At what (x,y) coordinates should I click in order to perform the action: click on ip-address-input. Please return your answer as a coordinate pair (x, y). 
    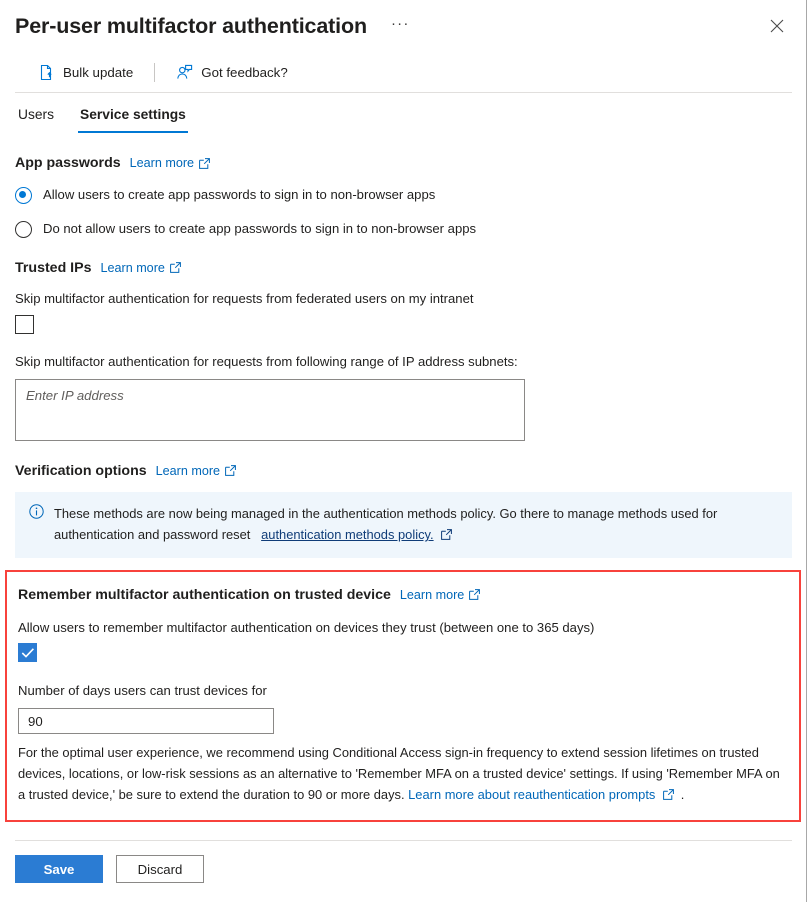
    Looking at the image, I should click on (270, 409).